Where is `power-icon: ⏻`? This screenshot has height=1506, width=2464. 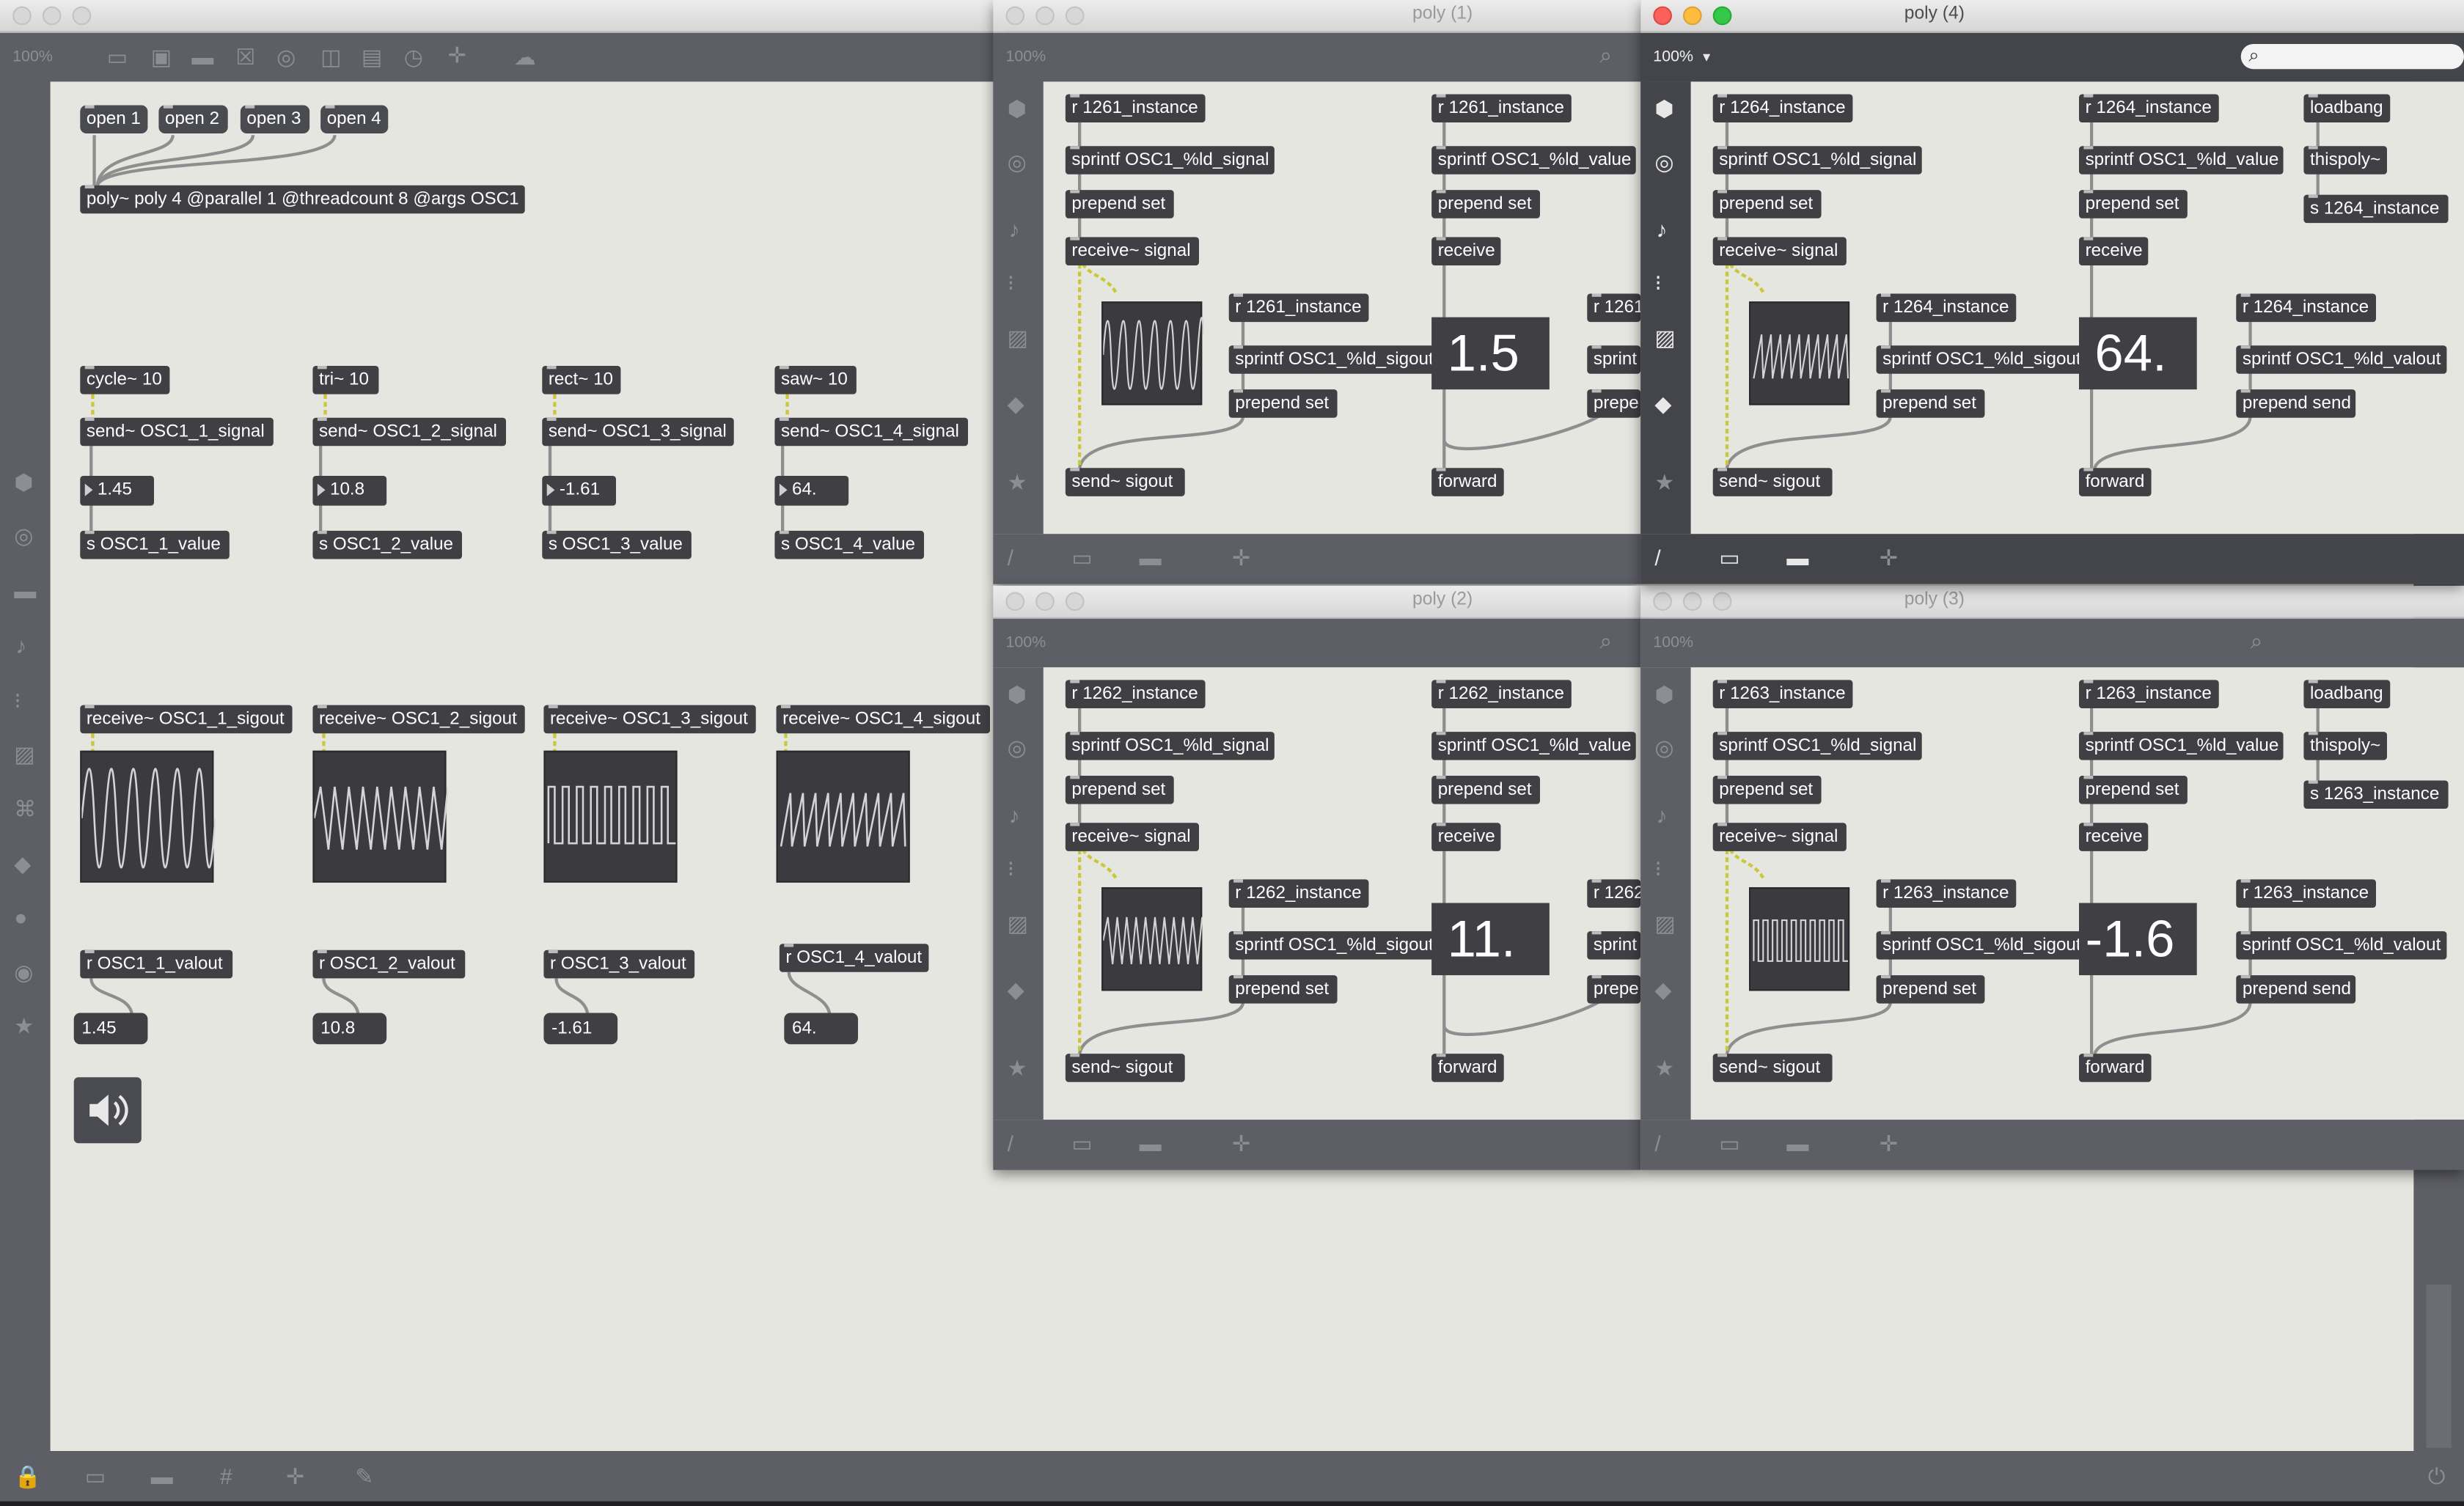 power-icon: ⏻ is located at coordinates (2437, 1476).